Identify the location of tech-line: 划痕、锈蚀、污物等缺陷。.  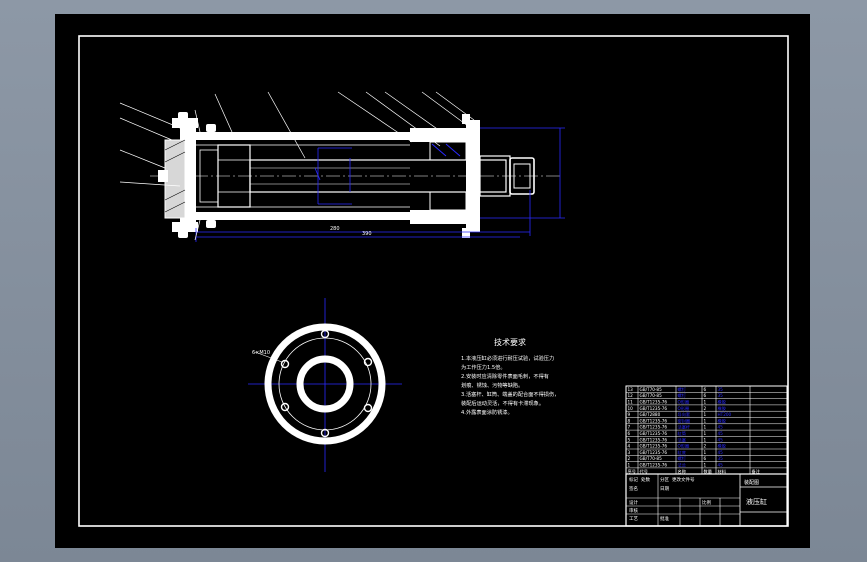
(492, 385).